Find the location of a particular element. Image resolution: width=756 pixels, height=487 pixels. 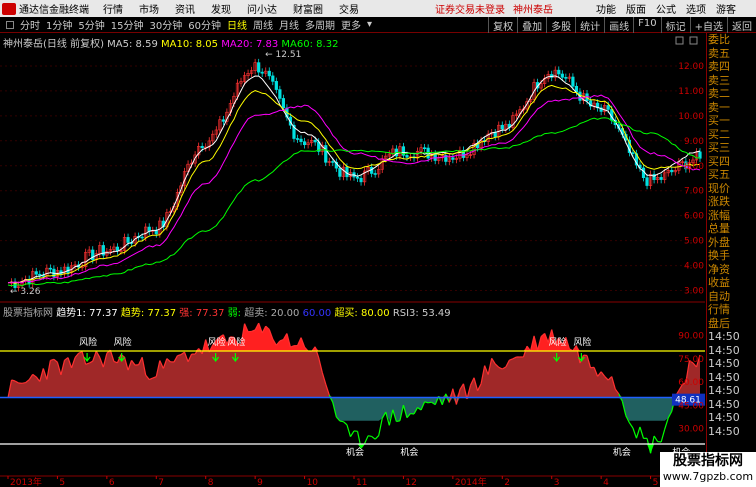

side-panel-item: 卖三 is located at coordinates (731, 81).